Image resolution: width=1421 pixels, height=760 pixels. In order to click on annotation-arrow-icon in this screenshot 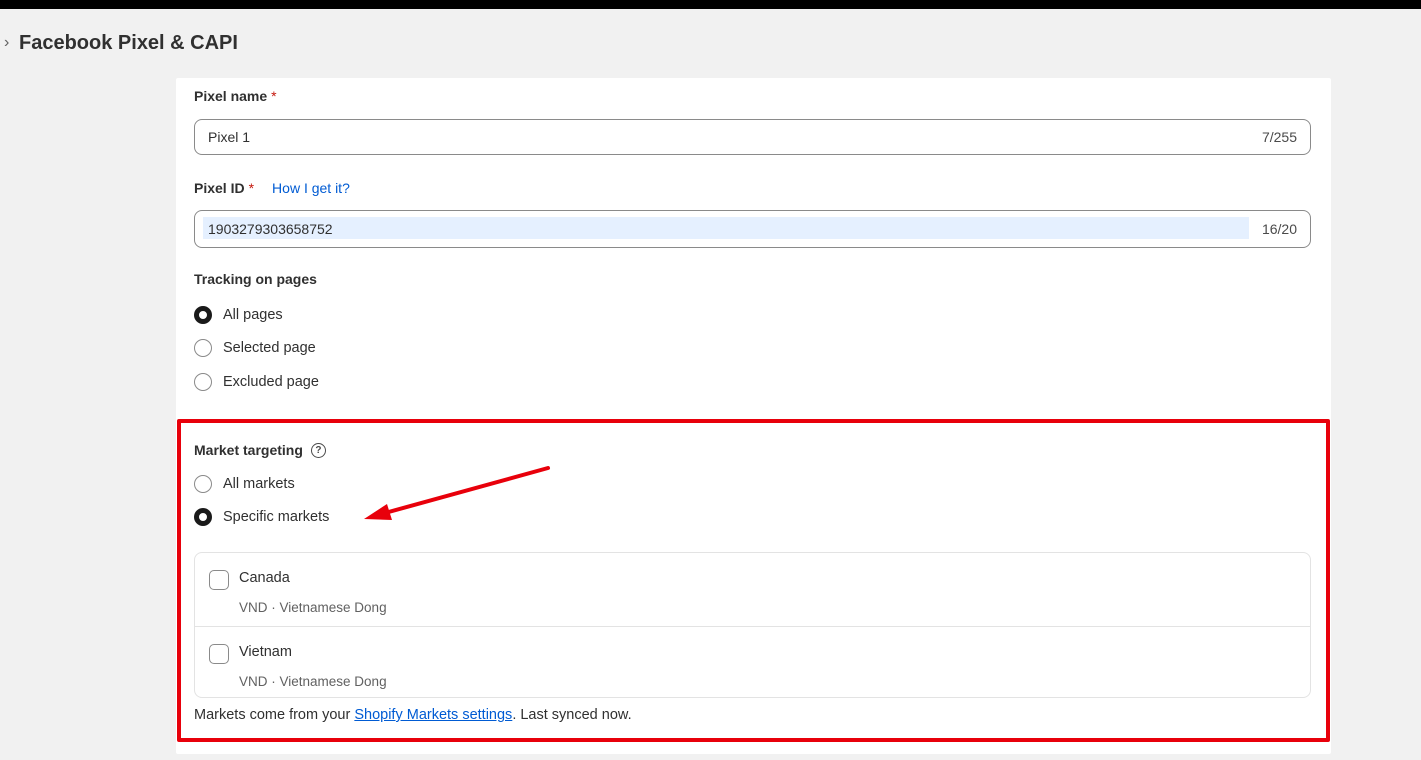, I will do `click(457, 493)`.